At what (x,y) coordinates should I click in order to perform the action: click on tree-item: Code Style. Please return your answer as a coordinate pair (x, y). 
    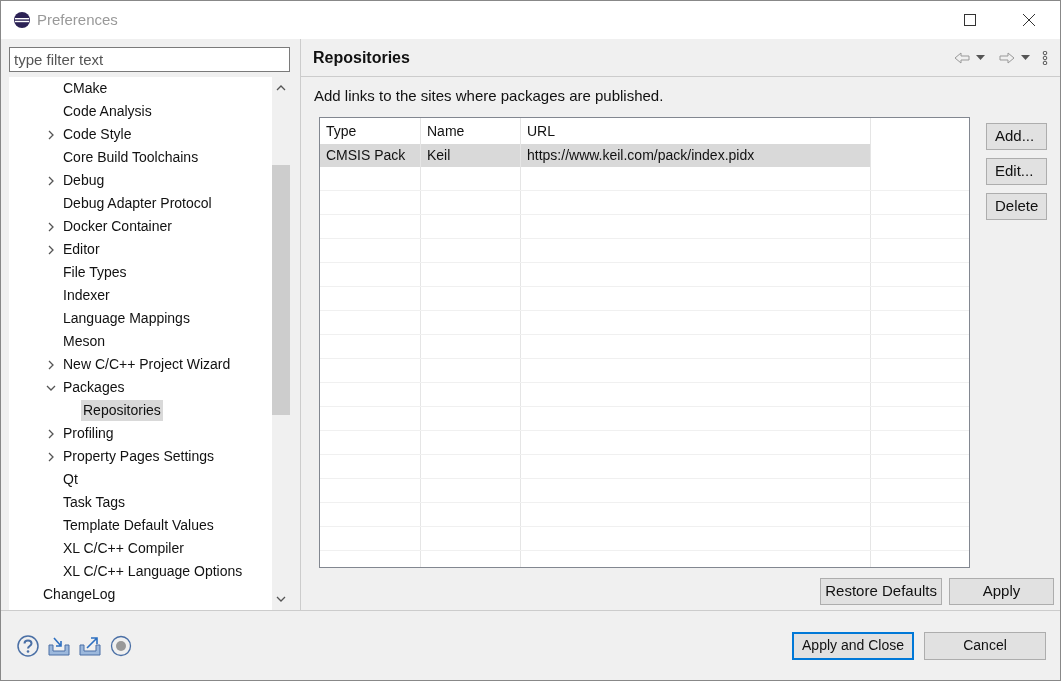
    Looking at the image, I should click on (97, 134).